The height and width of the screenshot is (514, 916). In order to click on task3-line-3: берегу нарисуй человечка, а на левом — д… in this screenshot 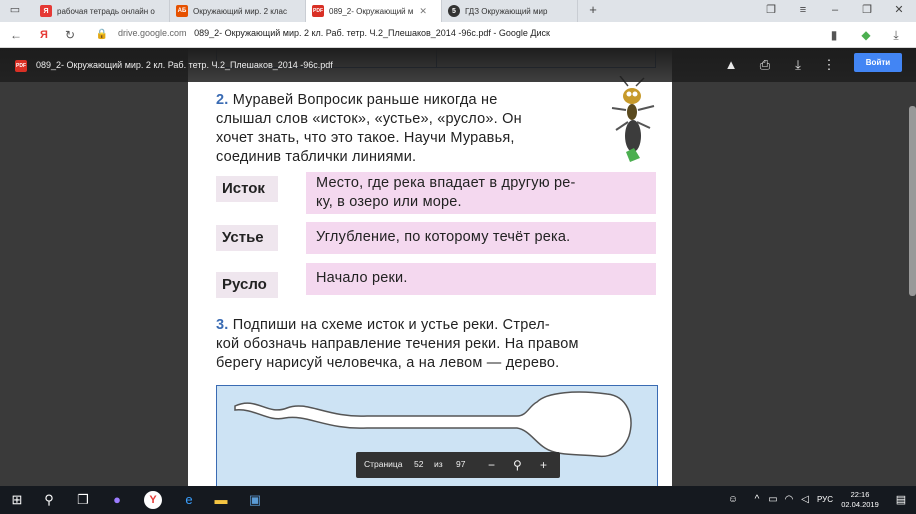, I will do `click(388, 363)`.